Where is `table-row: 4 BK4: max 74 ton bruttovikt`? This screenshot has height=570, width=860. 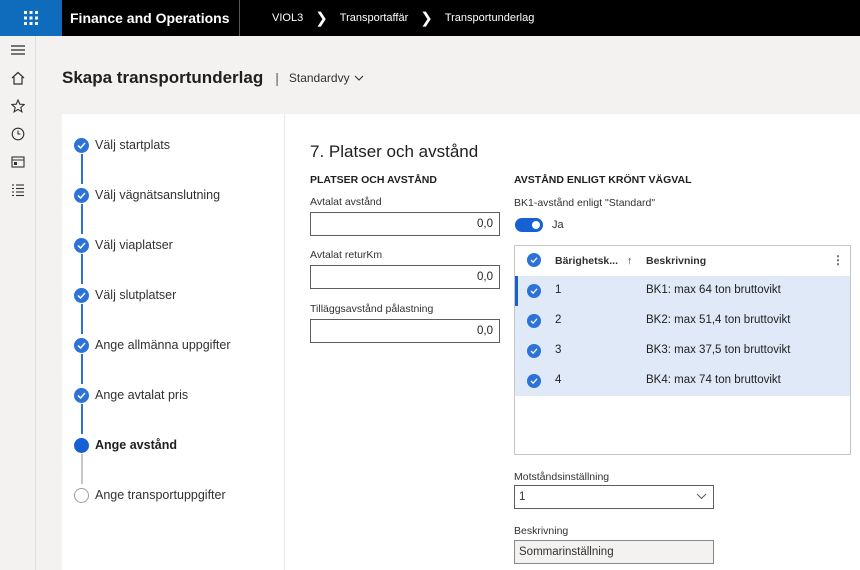
table-row: 4 BK4: max 74 ton bruttovikt is located at coordinates (682, 381).